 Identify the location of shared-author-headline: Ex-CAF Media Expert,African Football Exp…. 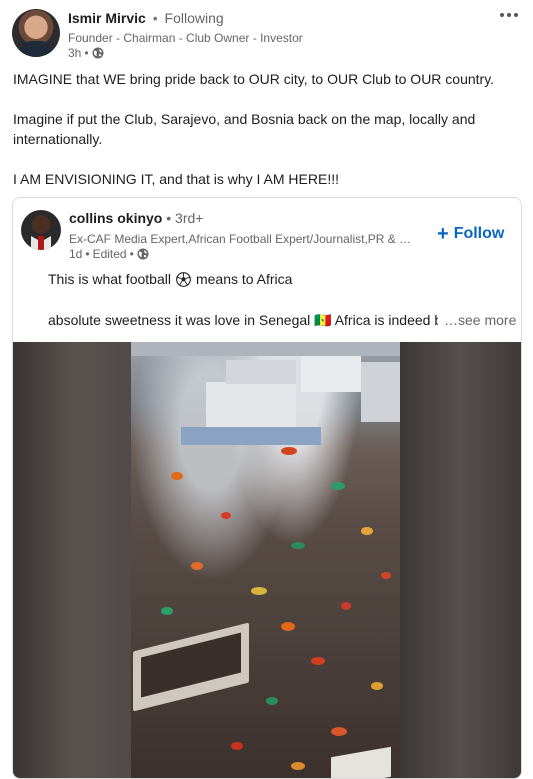
(241, 239).